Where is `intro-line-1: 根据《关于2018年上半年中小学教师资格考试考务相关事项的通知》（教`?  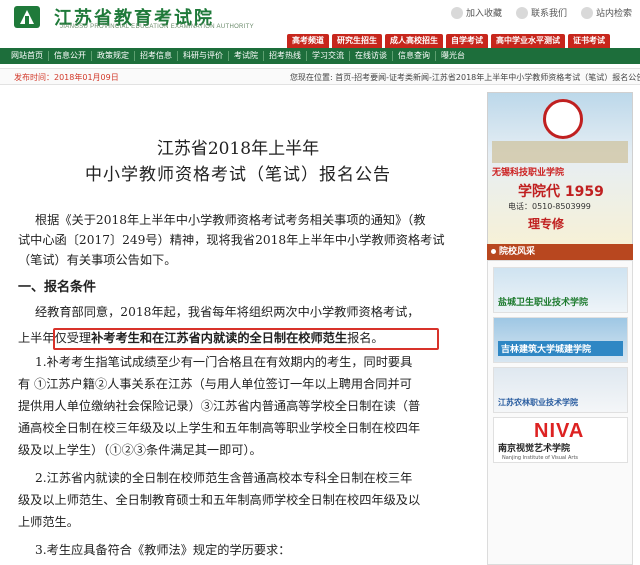
intro-line-1: 根据《关于2018年上半年中小学教师资格考试考务相关事项的通知》（教 is located at coordinates (230, 220).